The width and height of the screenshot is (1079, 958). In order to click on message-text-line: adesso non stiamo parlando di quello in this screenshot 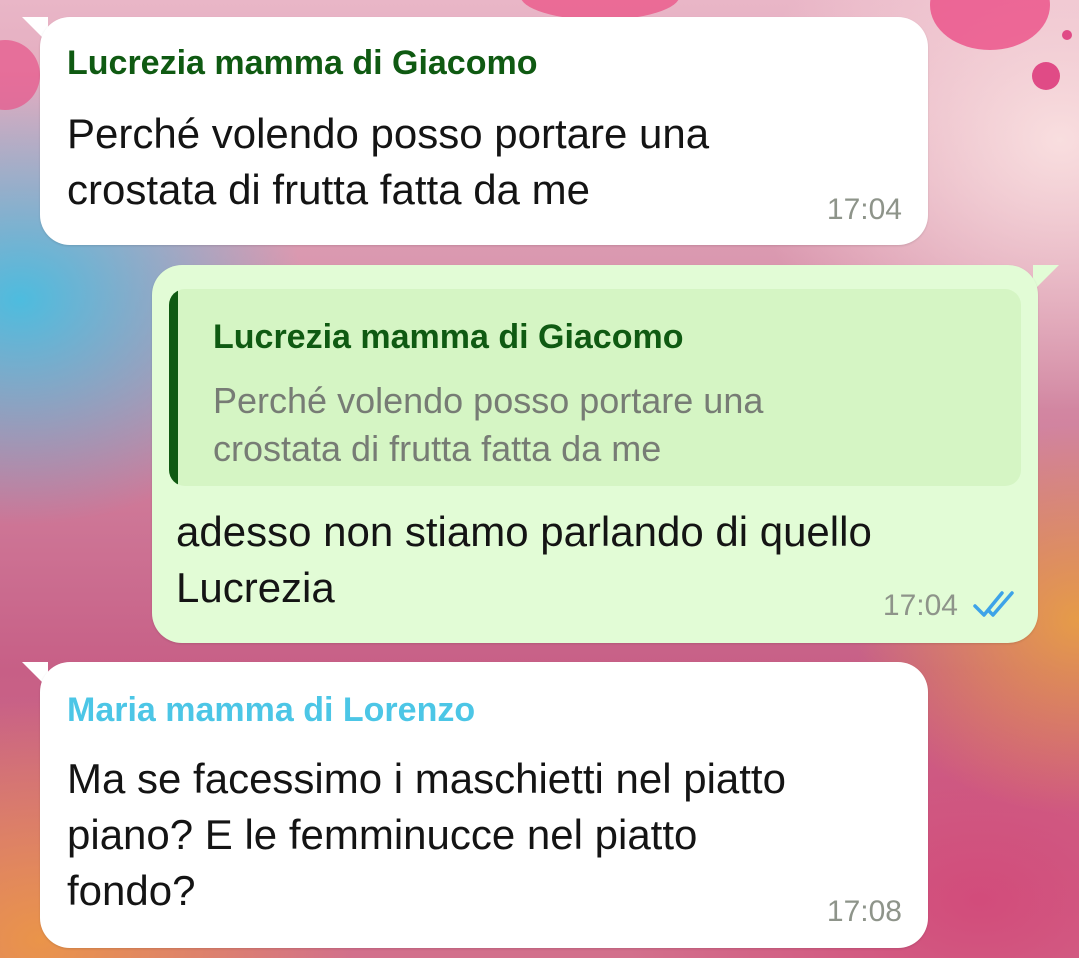, I will do `click(524, 531)`.